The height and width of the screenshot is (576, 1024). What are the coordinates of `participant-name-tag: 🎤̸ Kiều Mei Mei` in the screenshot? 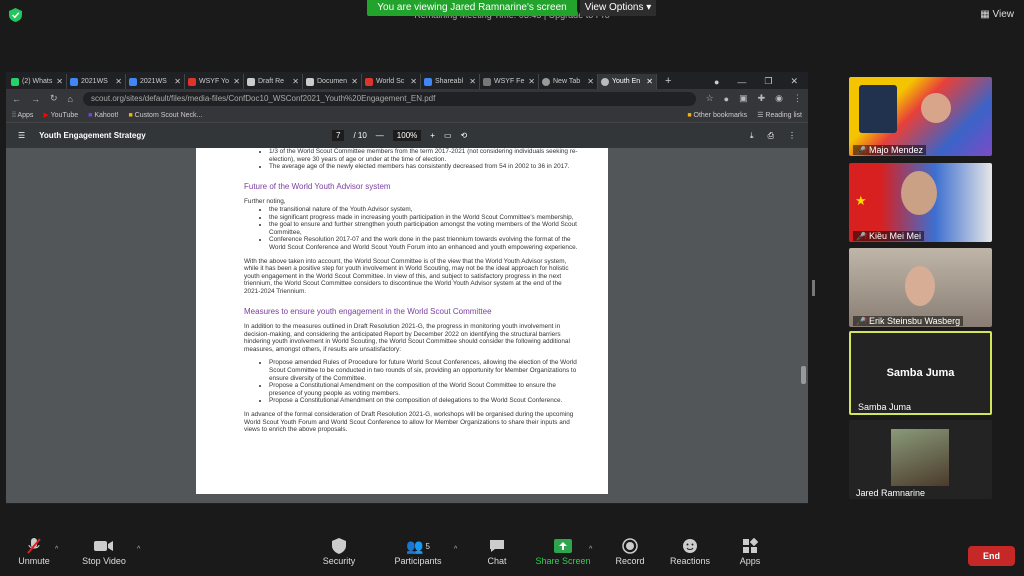 It's located at (888, 236).